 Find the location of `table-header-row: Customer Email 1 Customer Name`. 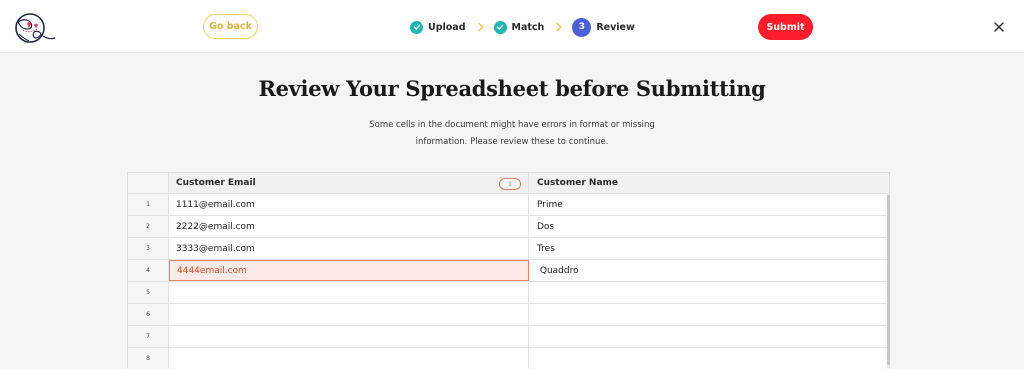

table-header-row: Customer Email 1 Customer Name is located at coordinates (508, 183).